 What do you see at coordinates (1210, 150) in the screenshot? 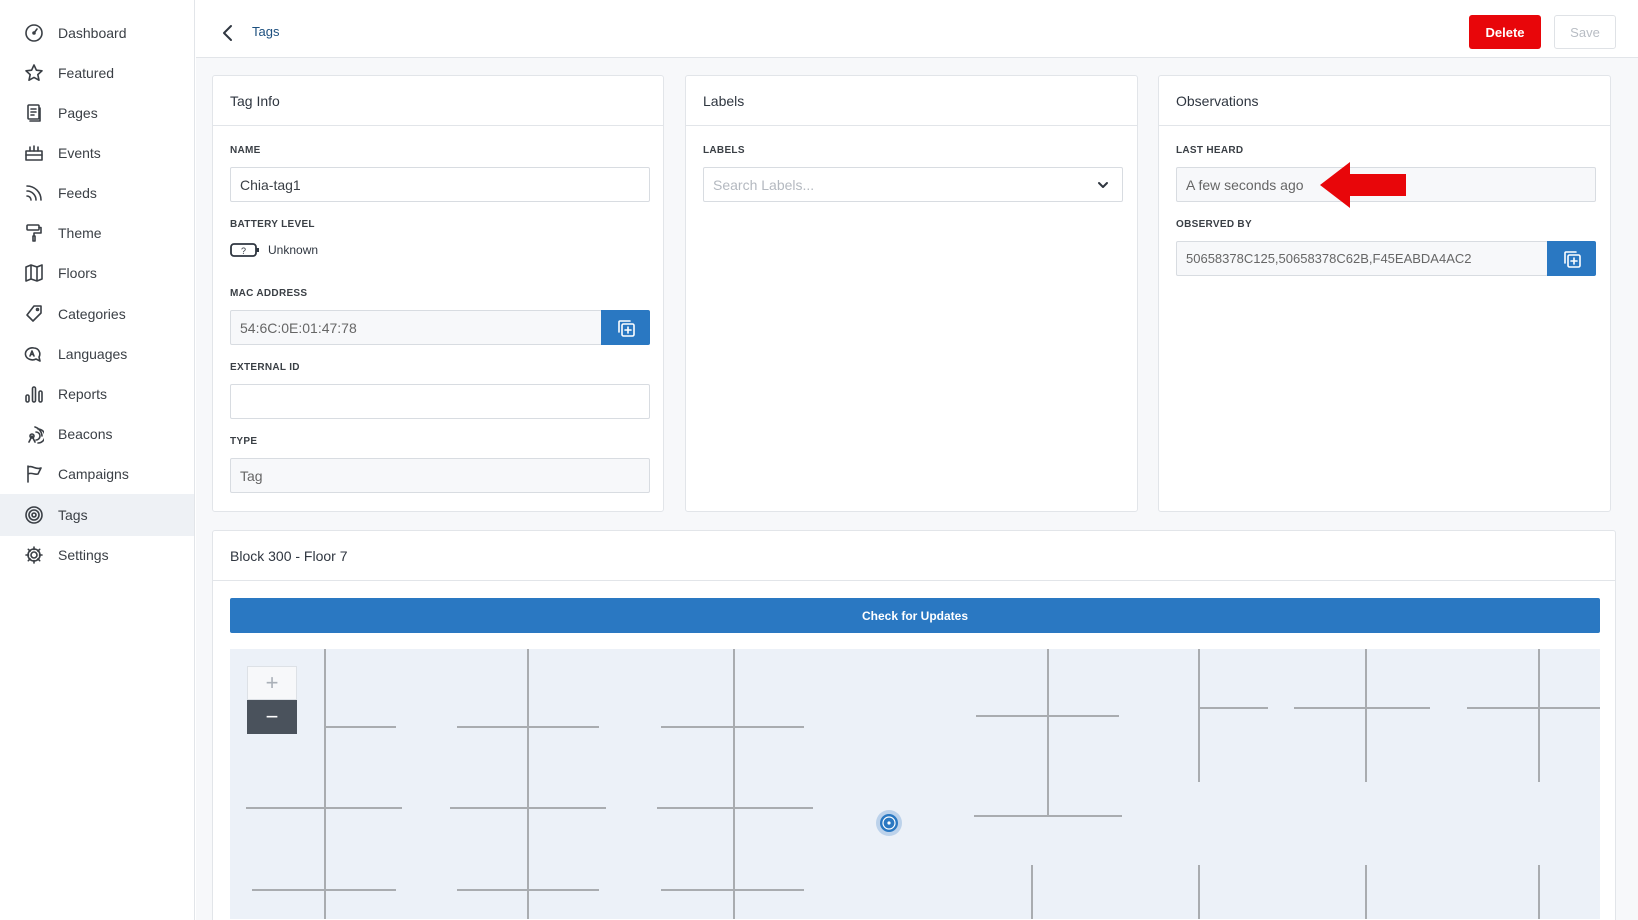
I see `last-heard-label: LAST HEARD` at bounding box center [1210, 150].